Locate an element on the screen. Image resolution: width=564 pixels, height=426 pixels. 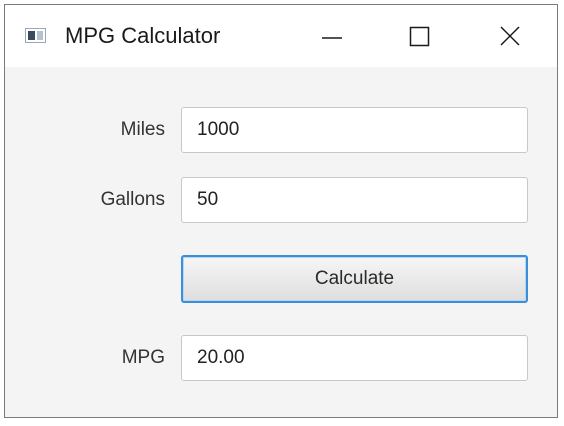
minimize-button is located at coordinates (332, 36).